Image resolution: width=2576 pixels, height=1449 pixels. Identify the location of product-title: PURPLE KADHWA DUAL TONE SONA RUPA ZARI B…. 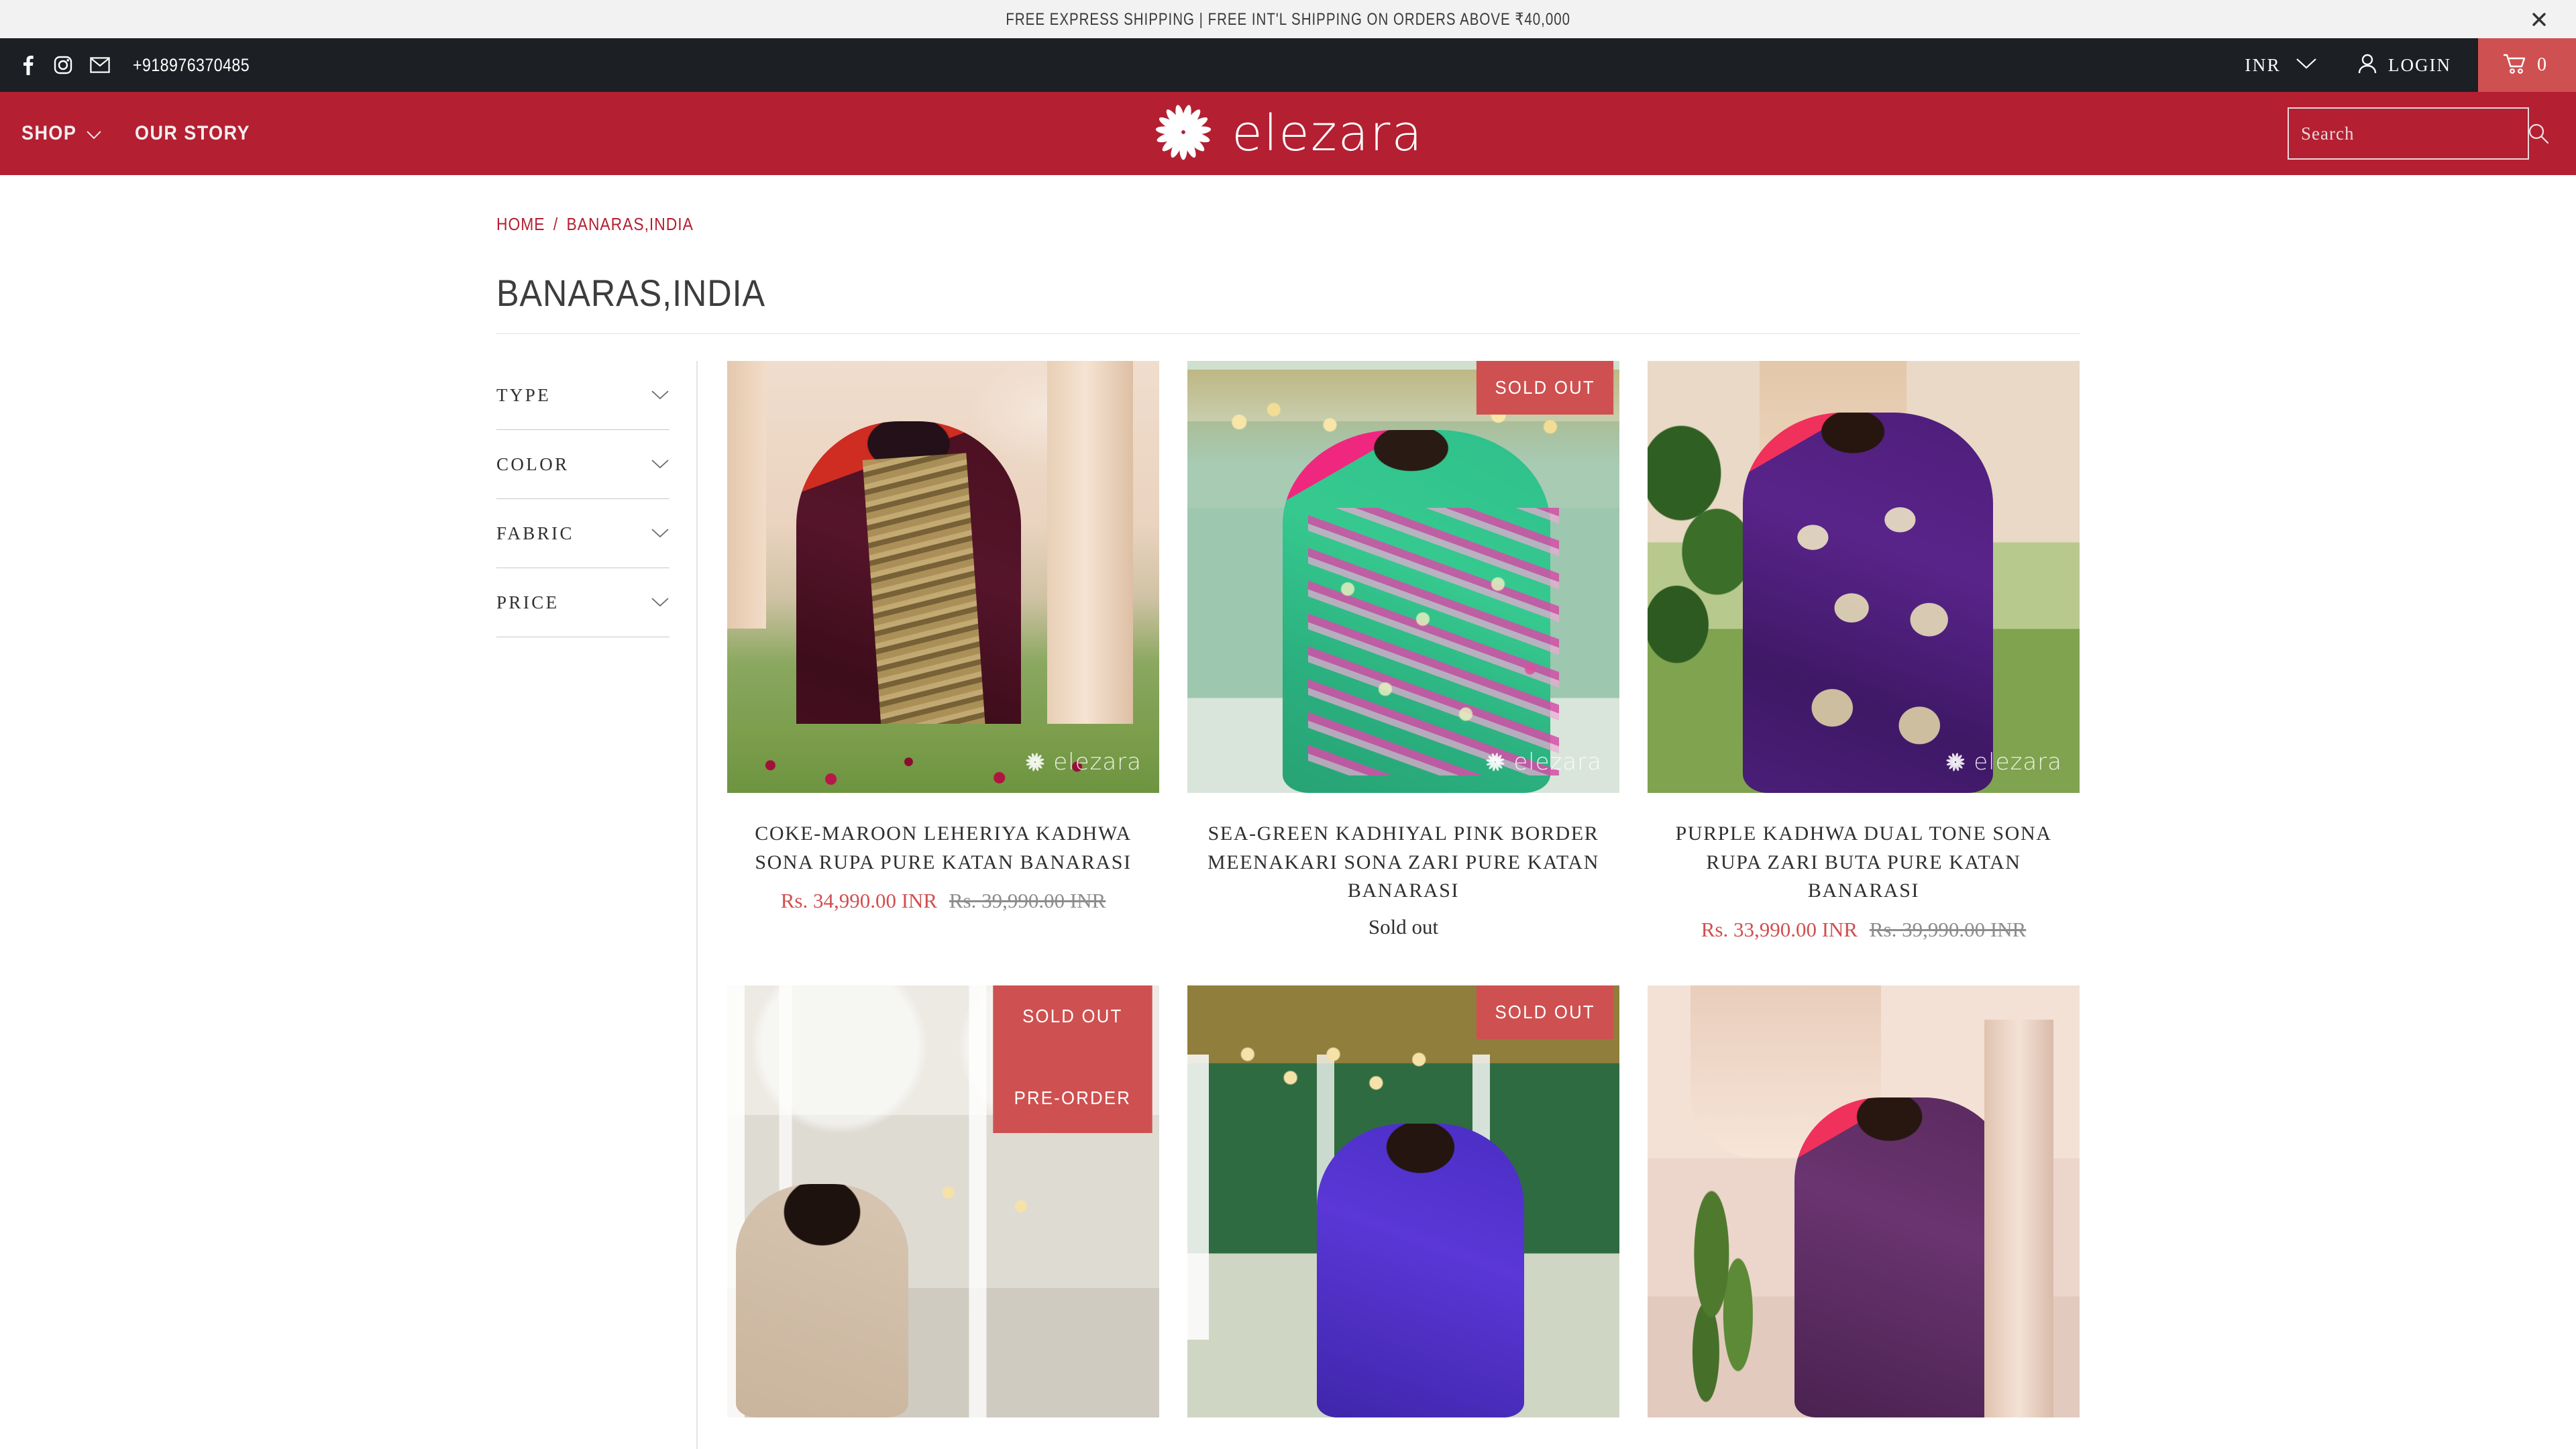
(1863, 862).